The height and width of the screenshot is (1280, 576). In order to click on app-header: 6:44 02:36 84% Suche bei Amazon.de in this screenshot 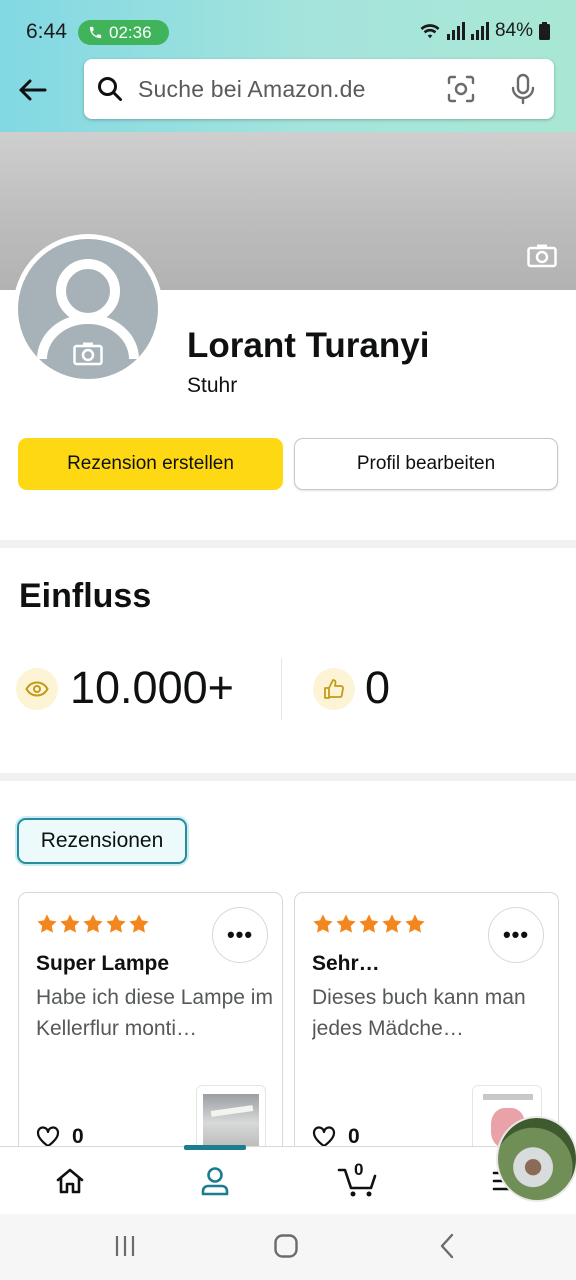, I will do `click(288, 66)`.